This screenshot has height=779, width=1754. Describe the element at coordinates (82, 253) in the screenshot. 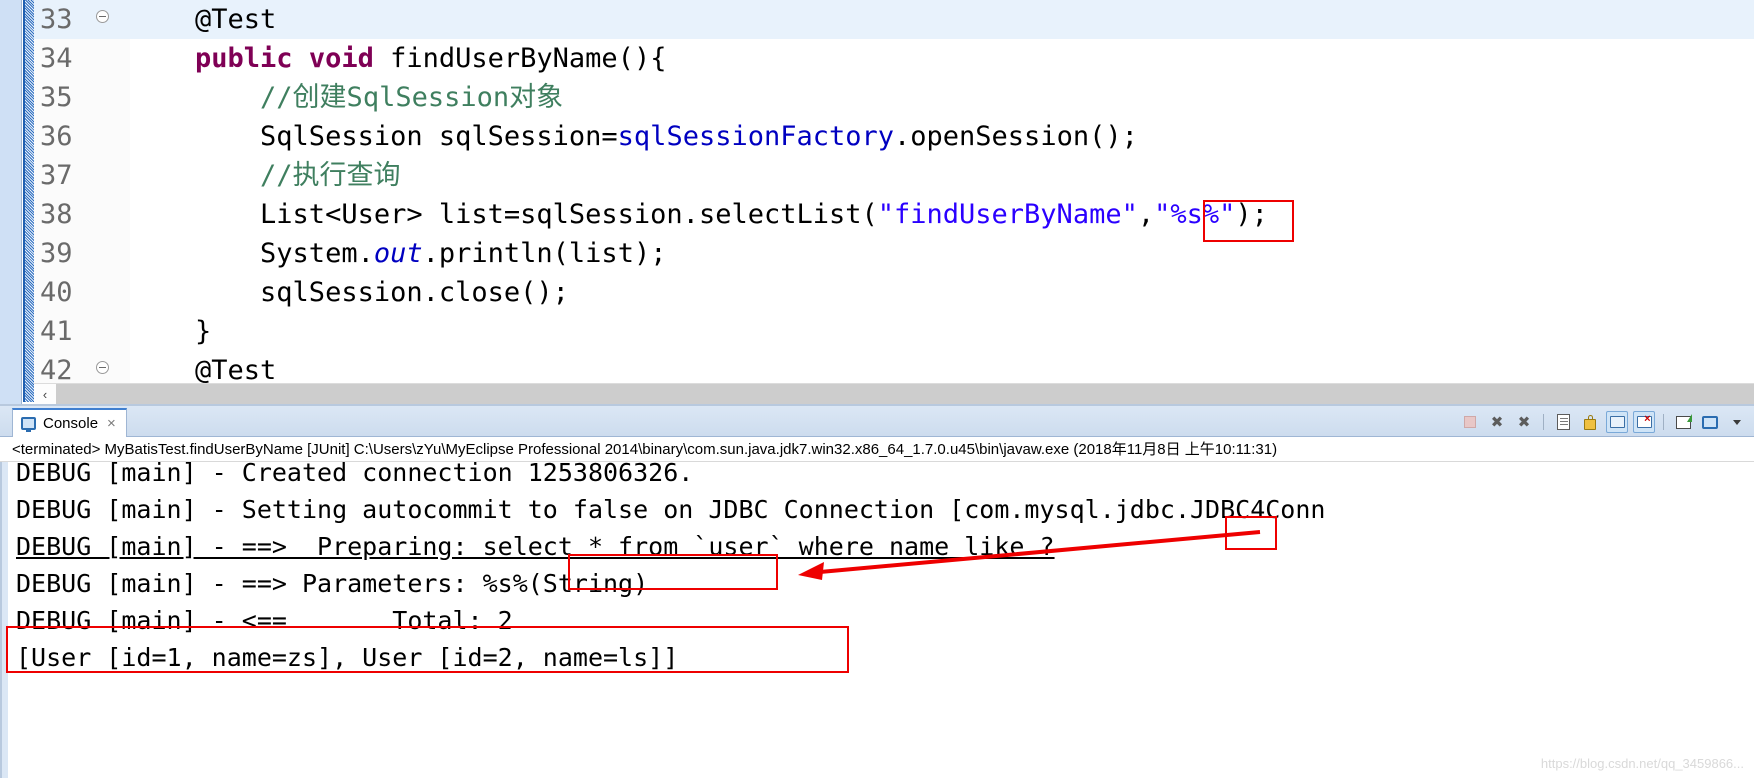

I see `gutter-row: 39` at that location.